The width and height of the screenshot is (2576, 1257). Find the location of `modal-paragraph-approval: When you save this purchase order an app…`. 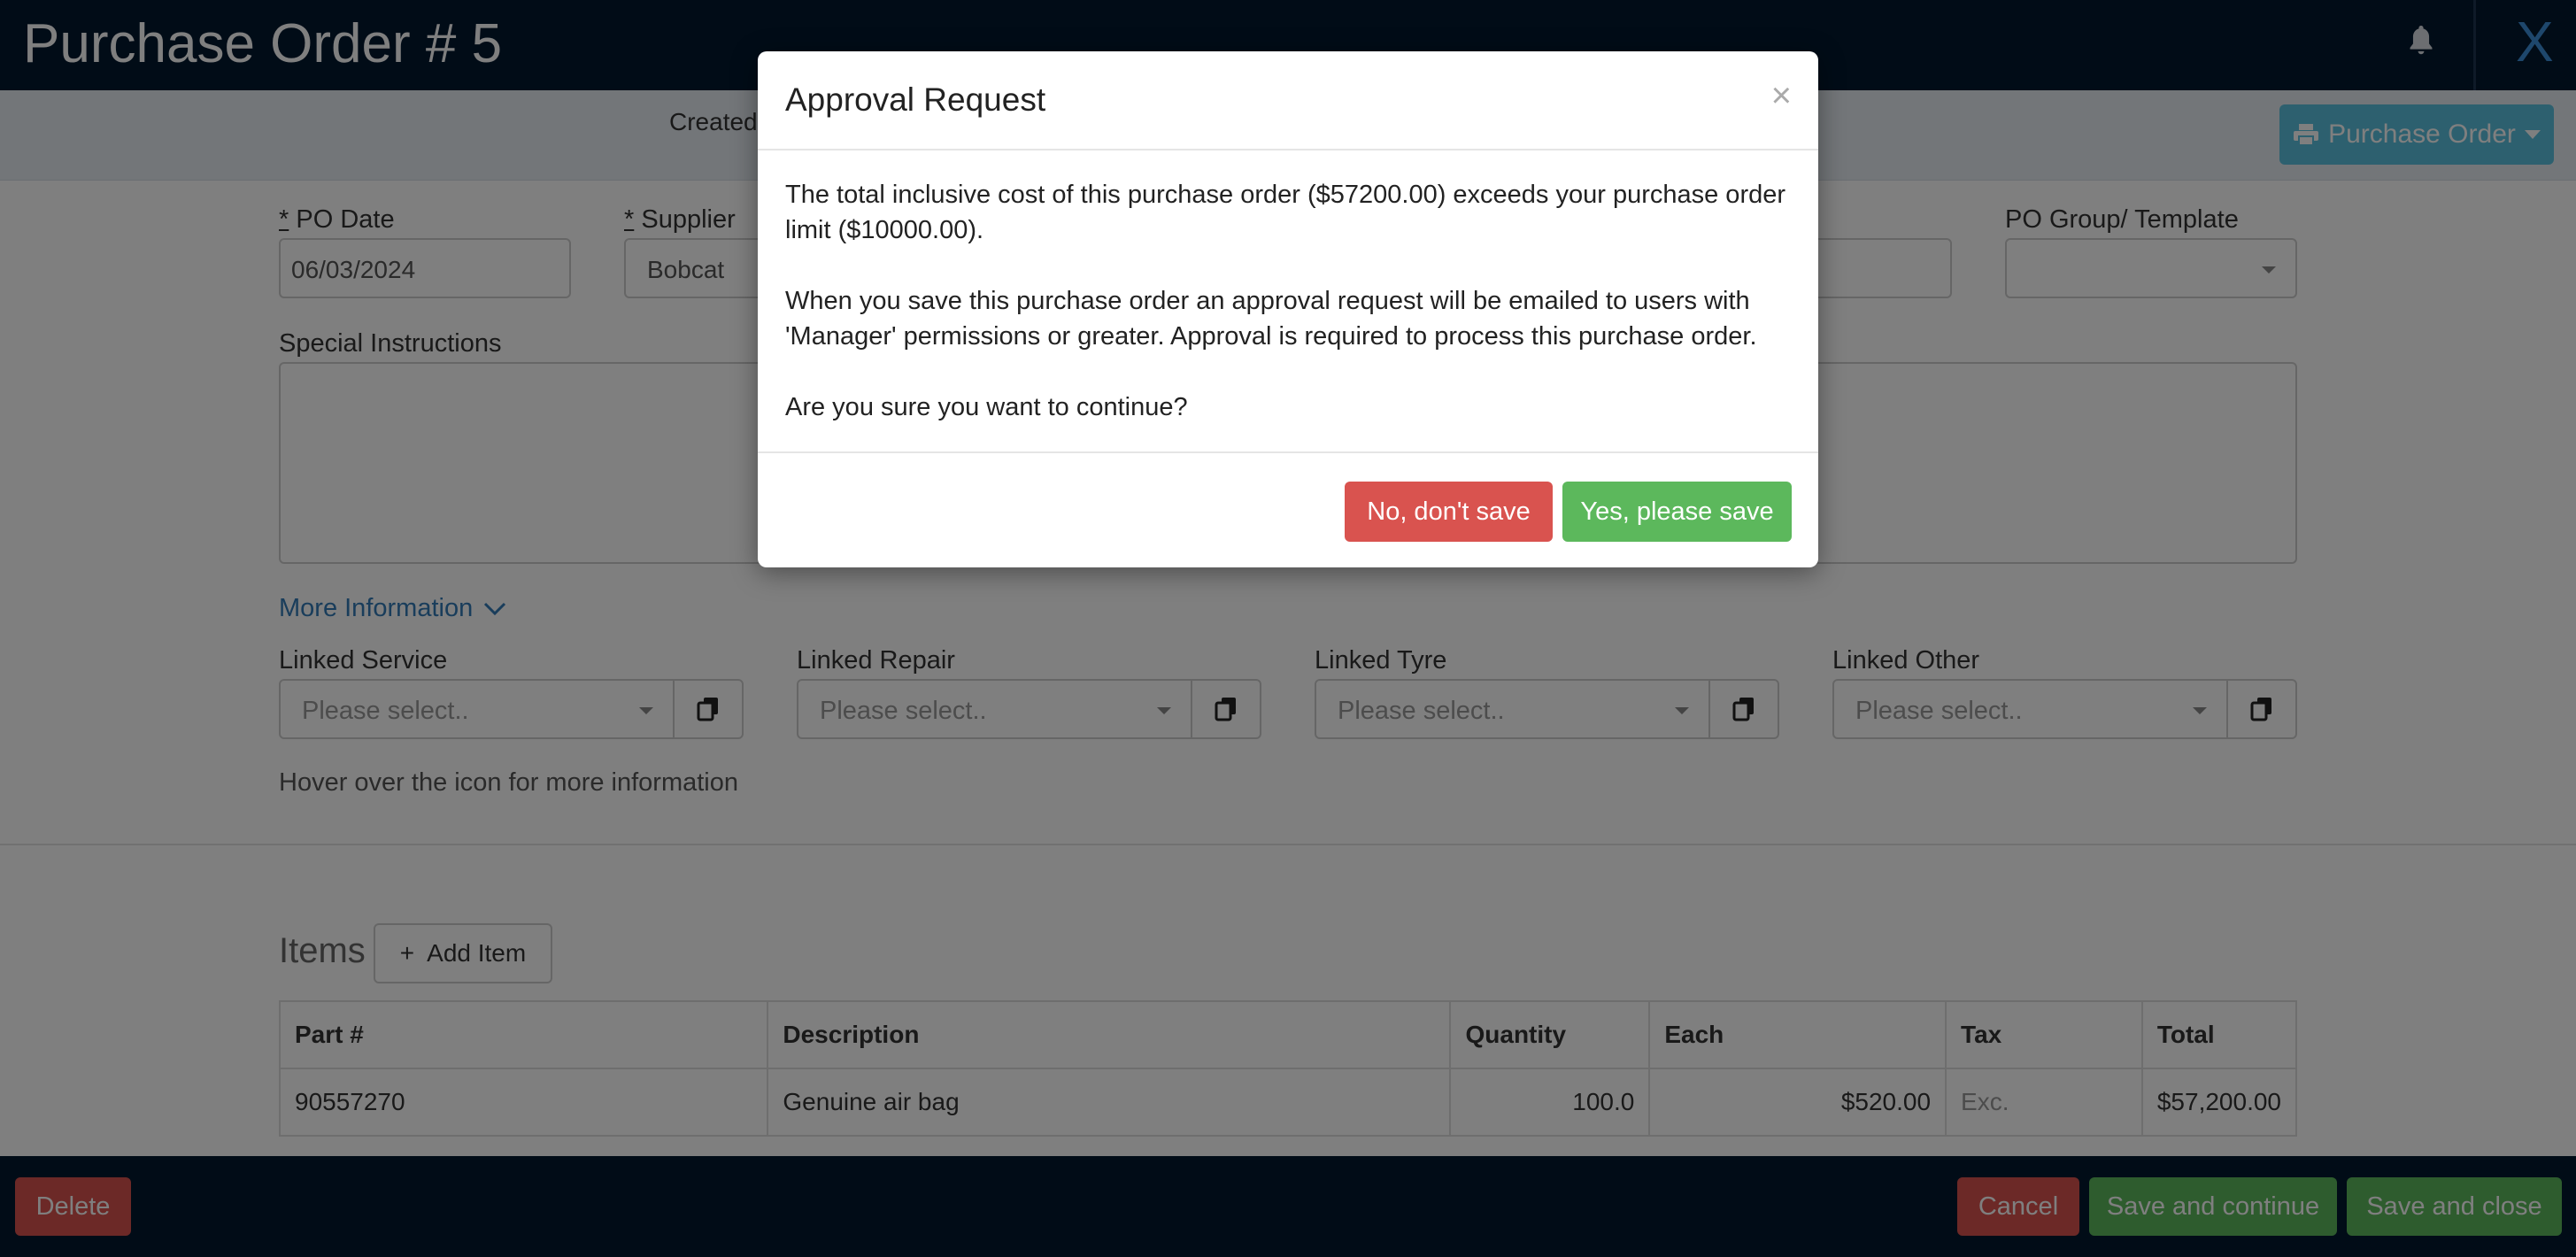

modal-paragraph-approval: When you save this purchase order an app… is located at coordinates (1271, 319).